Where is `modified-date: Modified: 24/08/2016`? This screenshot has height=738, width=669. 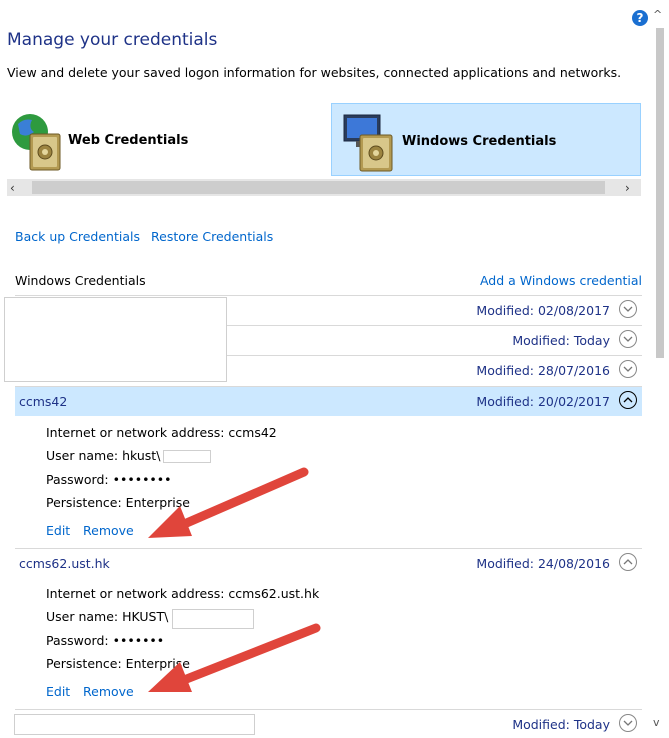
modified-date: Modified: 24/08/2016 is located at coordinates (543, 563).